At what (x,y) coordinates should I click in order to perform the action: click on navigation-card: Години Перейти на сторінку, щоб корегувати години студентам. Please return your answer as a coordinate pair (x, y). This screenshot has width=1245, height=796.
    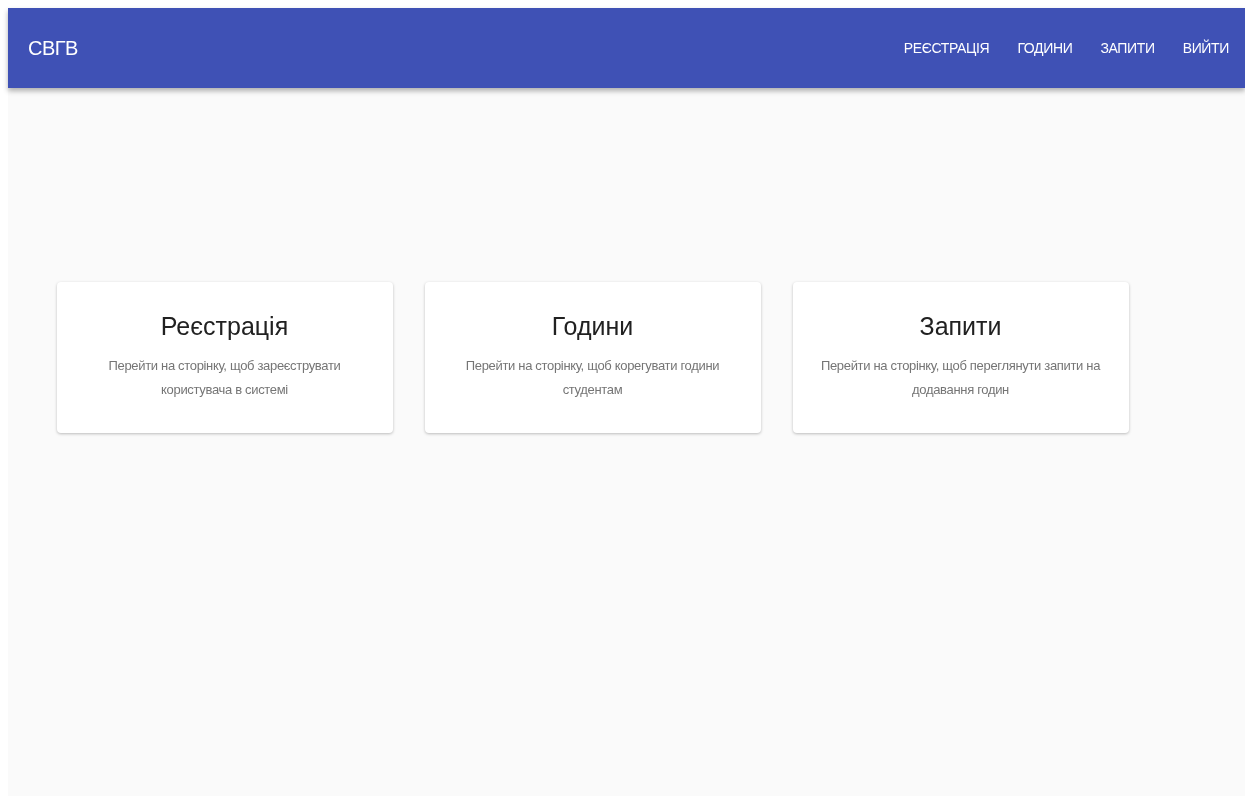
    Looking at the image, I should click on (592, 357).